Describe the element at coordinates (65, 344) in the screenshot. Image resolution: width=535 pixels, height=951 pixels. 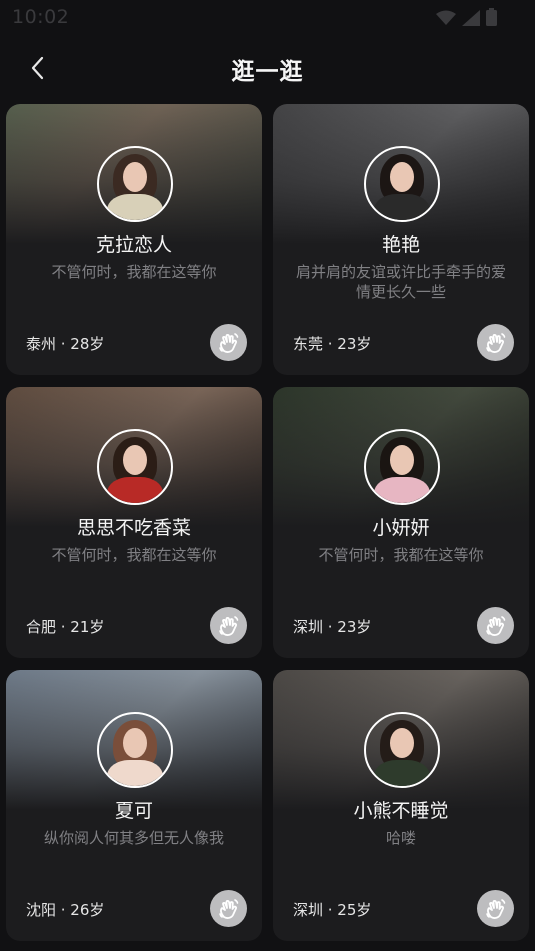
I see `profile-location-age: 泰州 · 28岁` at that location.